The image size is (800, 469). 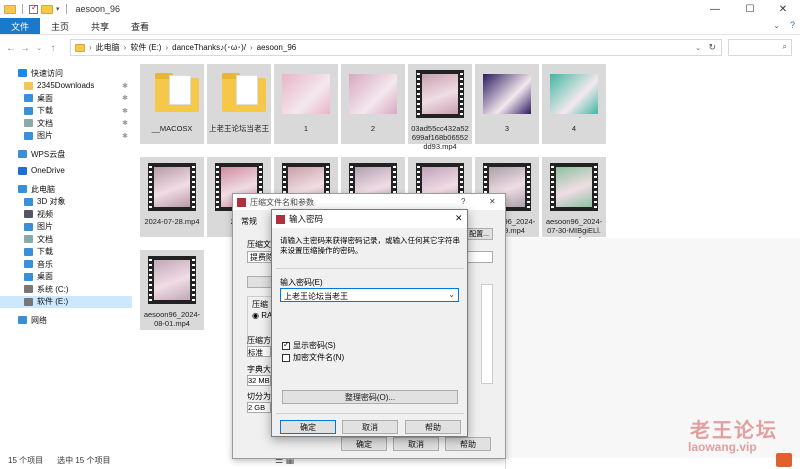 I want to click on encrypt-filenames-checkbox: 加密文件名(N), so click(x=313, y=357).